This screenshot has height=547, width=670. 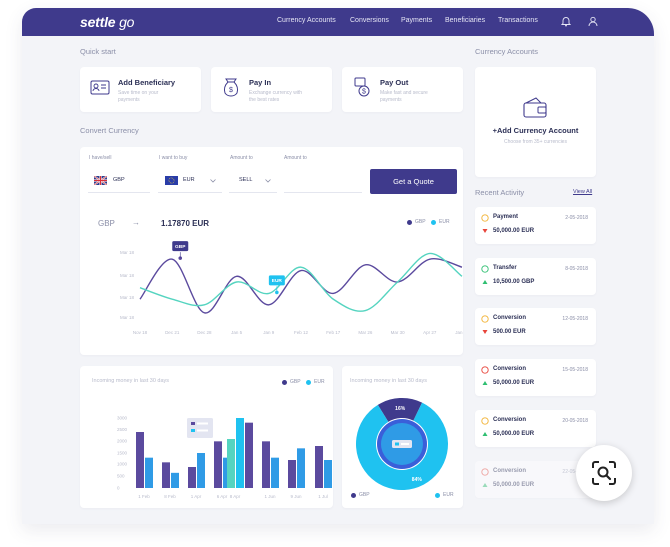 What do you see at coordinates (98, 51) in the screenshot?
I see `quick-start-title: Quick start` at bounding box center [98, 51].